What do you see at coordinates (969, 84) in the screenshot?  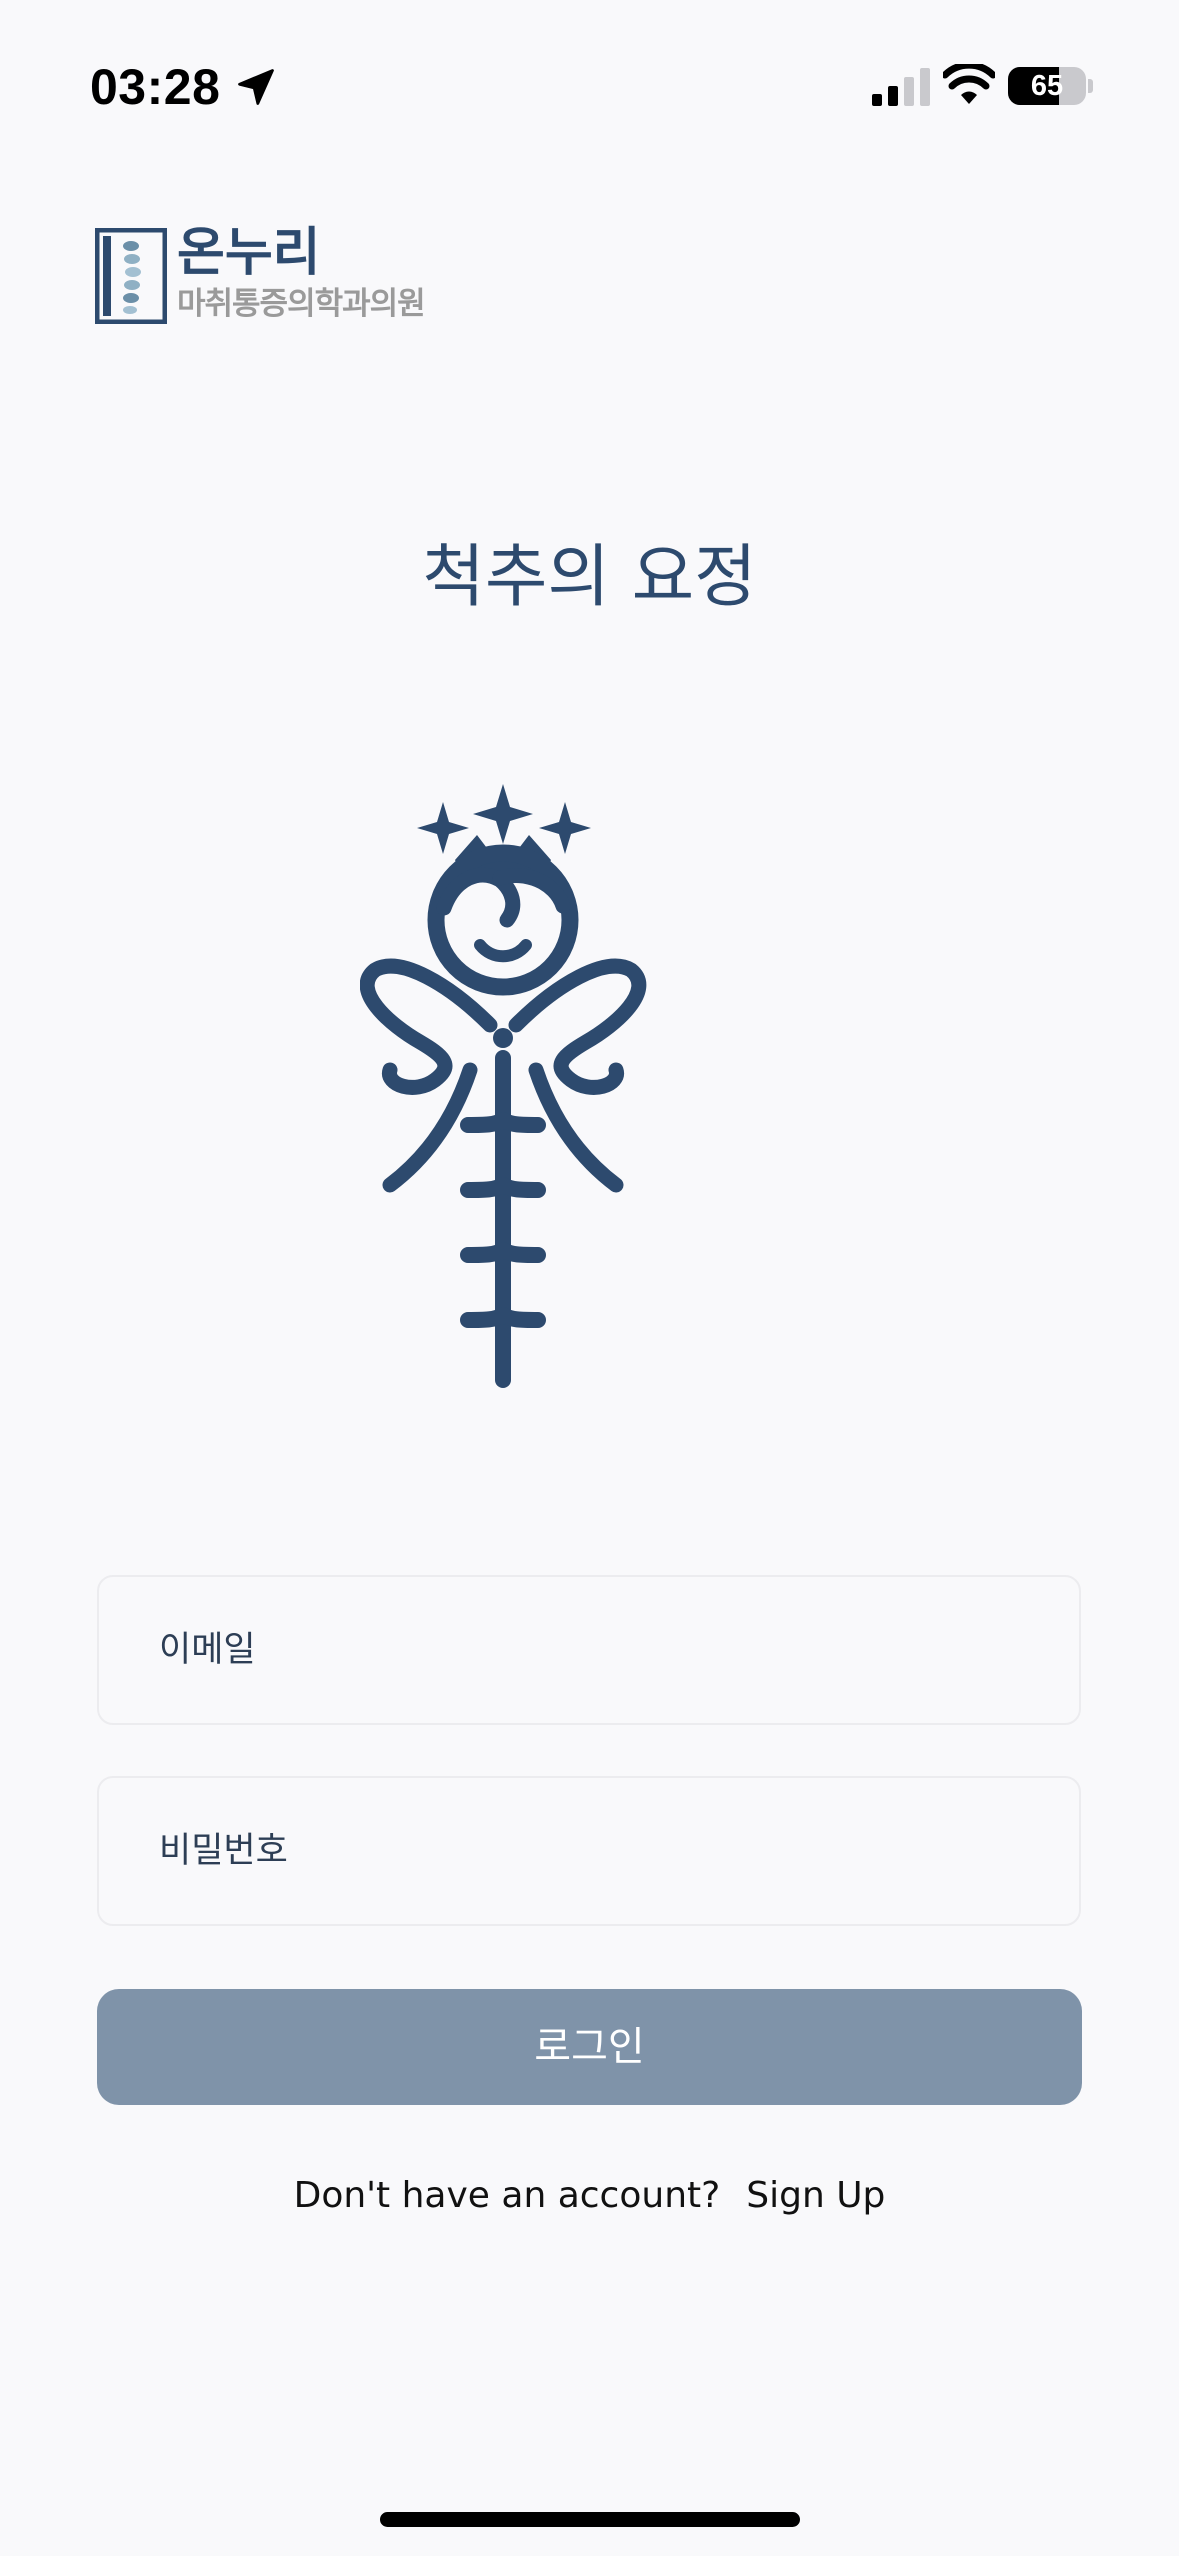 I see `wifi-icon` at bounding box center [969, 84].